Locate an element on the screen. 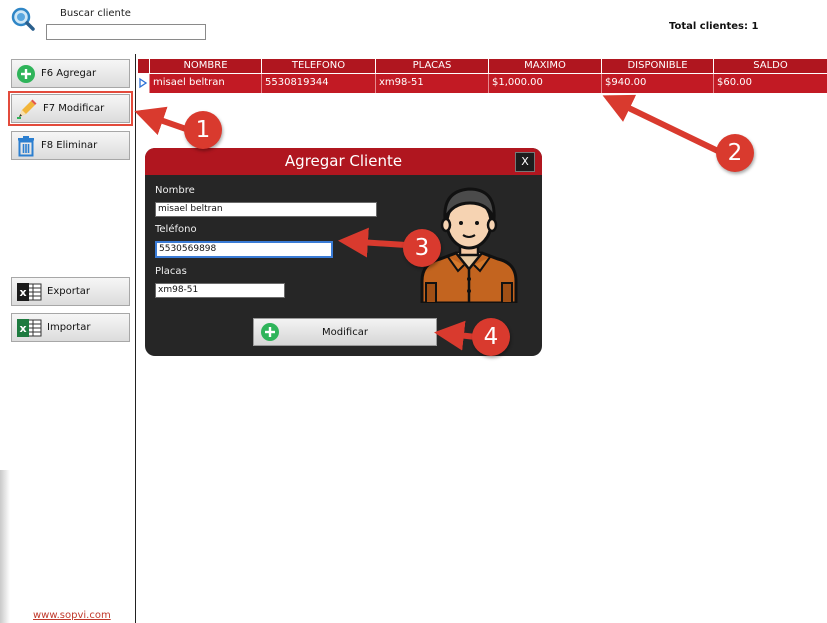 The image size is (827, 623). column-header-nombre: NOMBRE is located at coordinates (205, 66).